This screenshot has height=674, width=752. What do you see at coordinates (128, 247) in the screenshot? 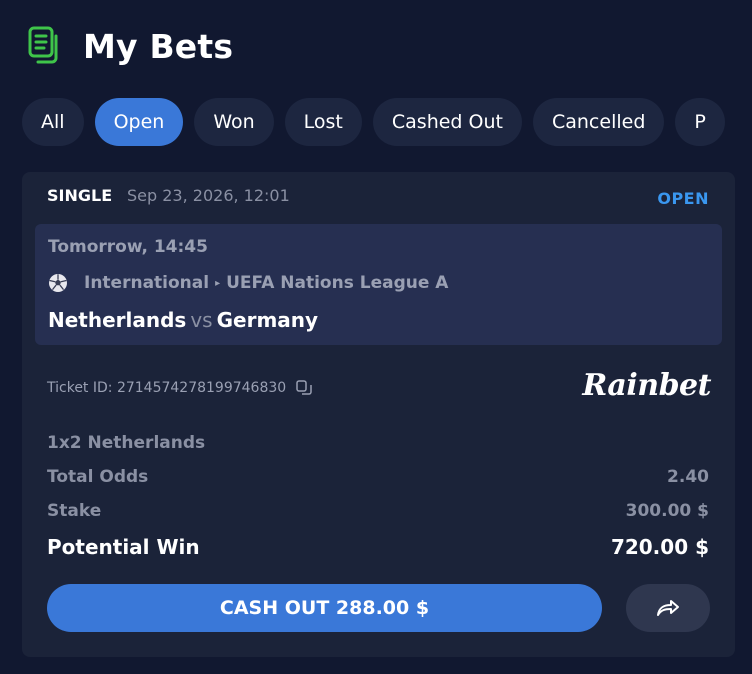
I see `event-time: Tomorrow, 14:45` at bounding box center [128, 247].